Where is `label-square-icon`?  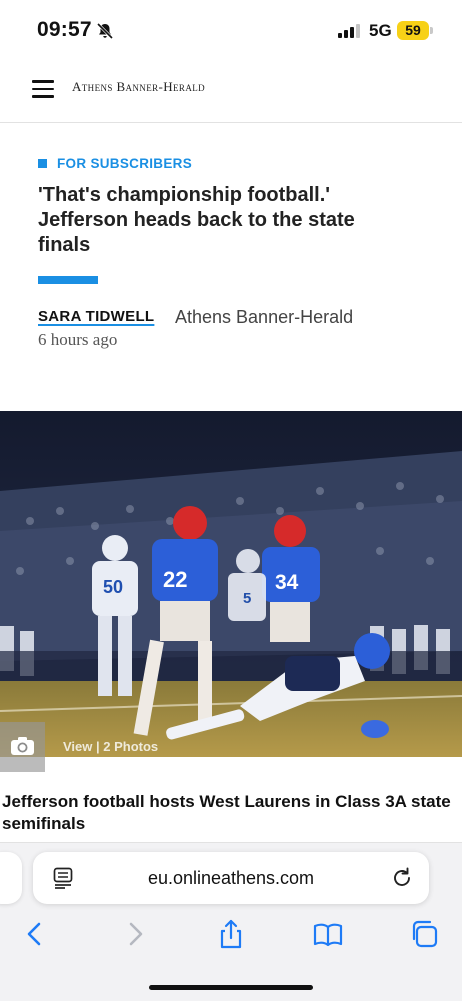 label-square-icon is located at coordinates (42, 163).